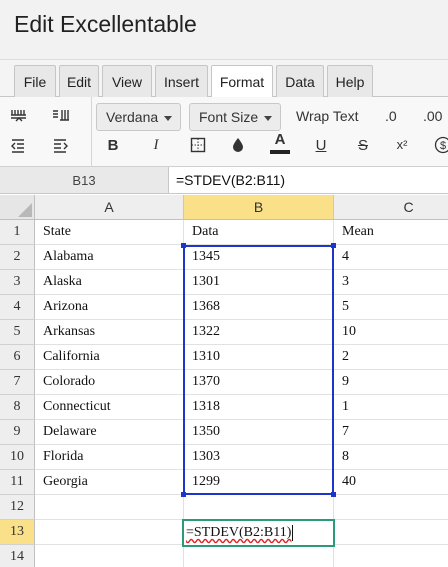 Image resolution: width=448 pixels, height=567 pixels. Describe the element at coordinates (109, 382) in the screenshot. I see `cell-a: Colorado` at that location.